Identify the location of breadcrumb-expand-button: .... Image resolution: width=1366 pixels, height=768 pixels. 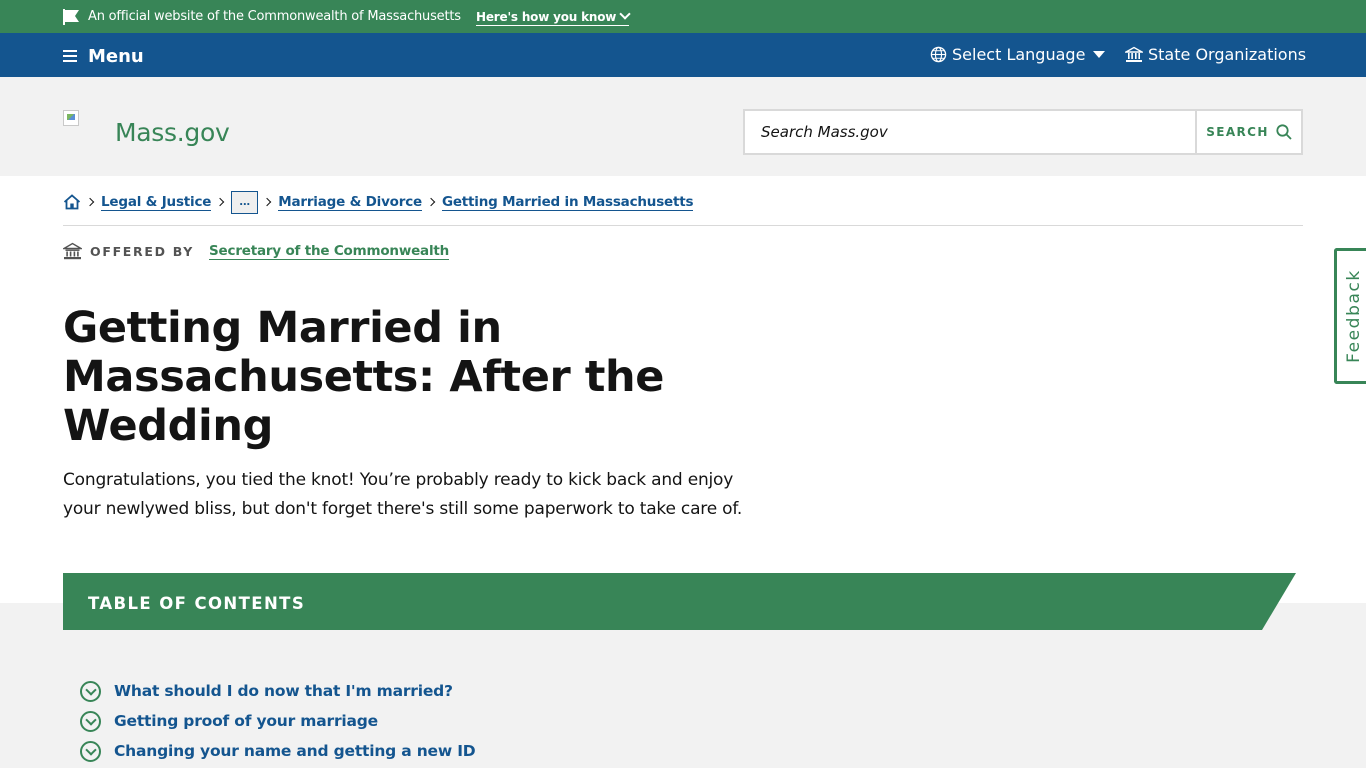
(245, 202).